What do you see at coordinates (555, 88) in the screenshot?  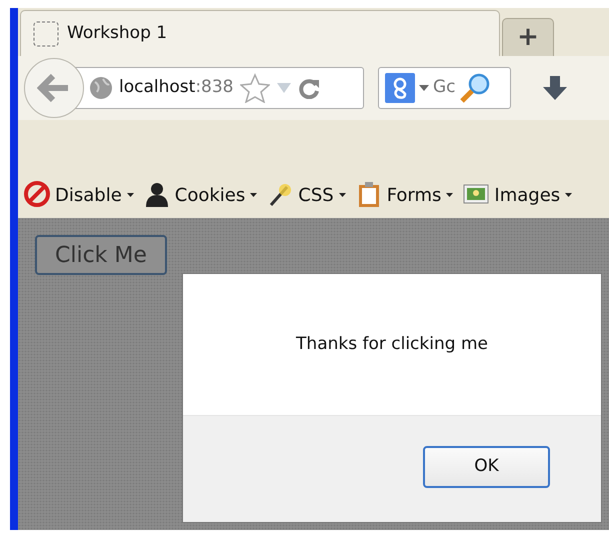 I see `download-icon` at bounding box center [555, 88].